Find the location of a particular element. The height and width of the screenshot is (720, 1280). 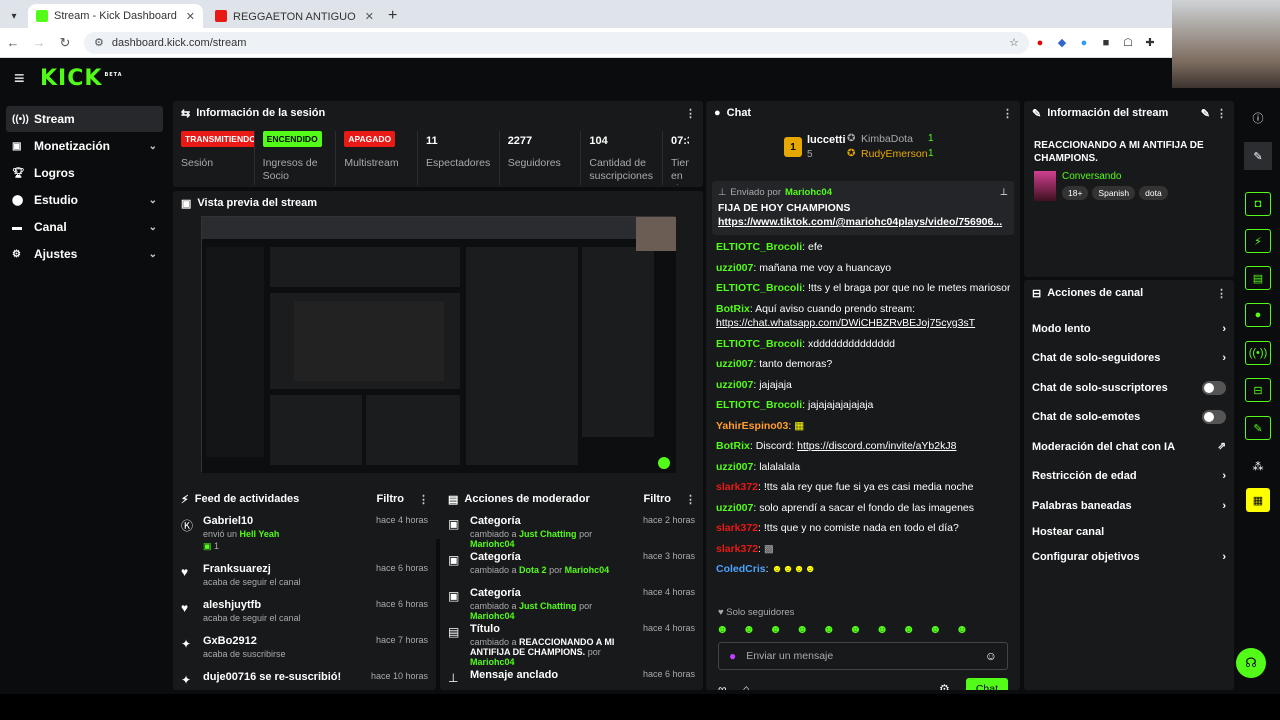

bolt-widget-icon: ⚡︎ is located at coordinates (1258, 241).